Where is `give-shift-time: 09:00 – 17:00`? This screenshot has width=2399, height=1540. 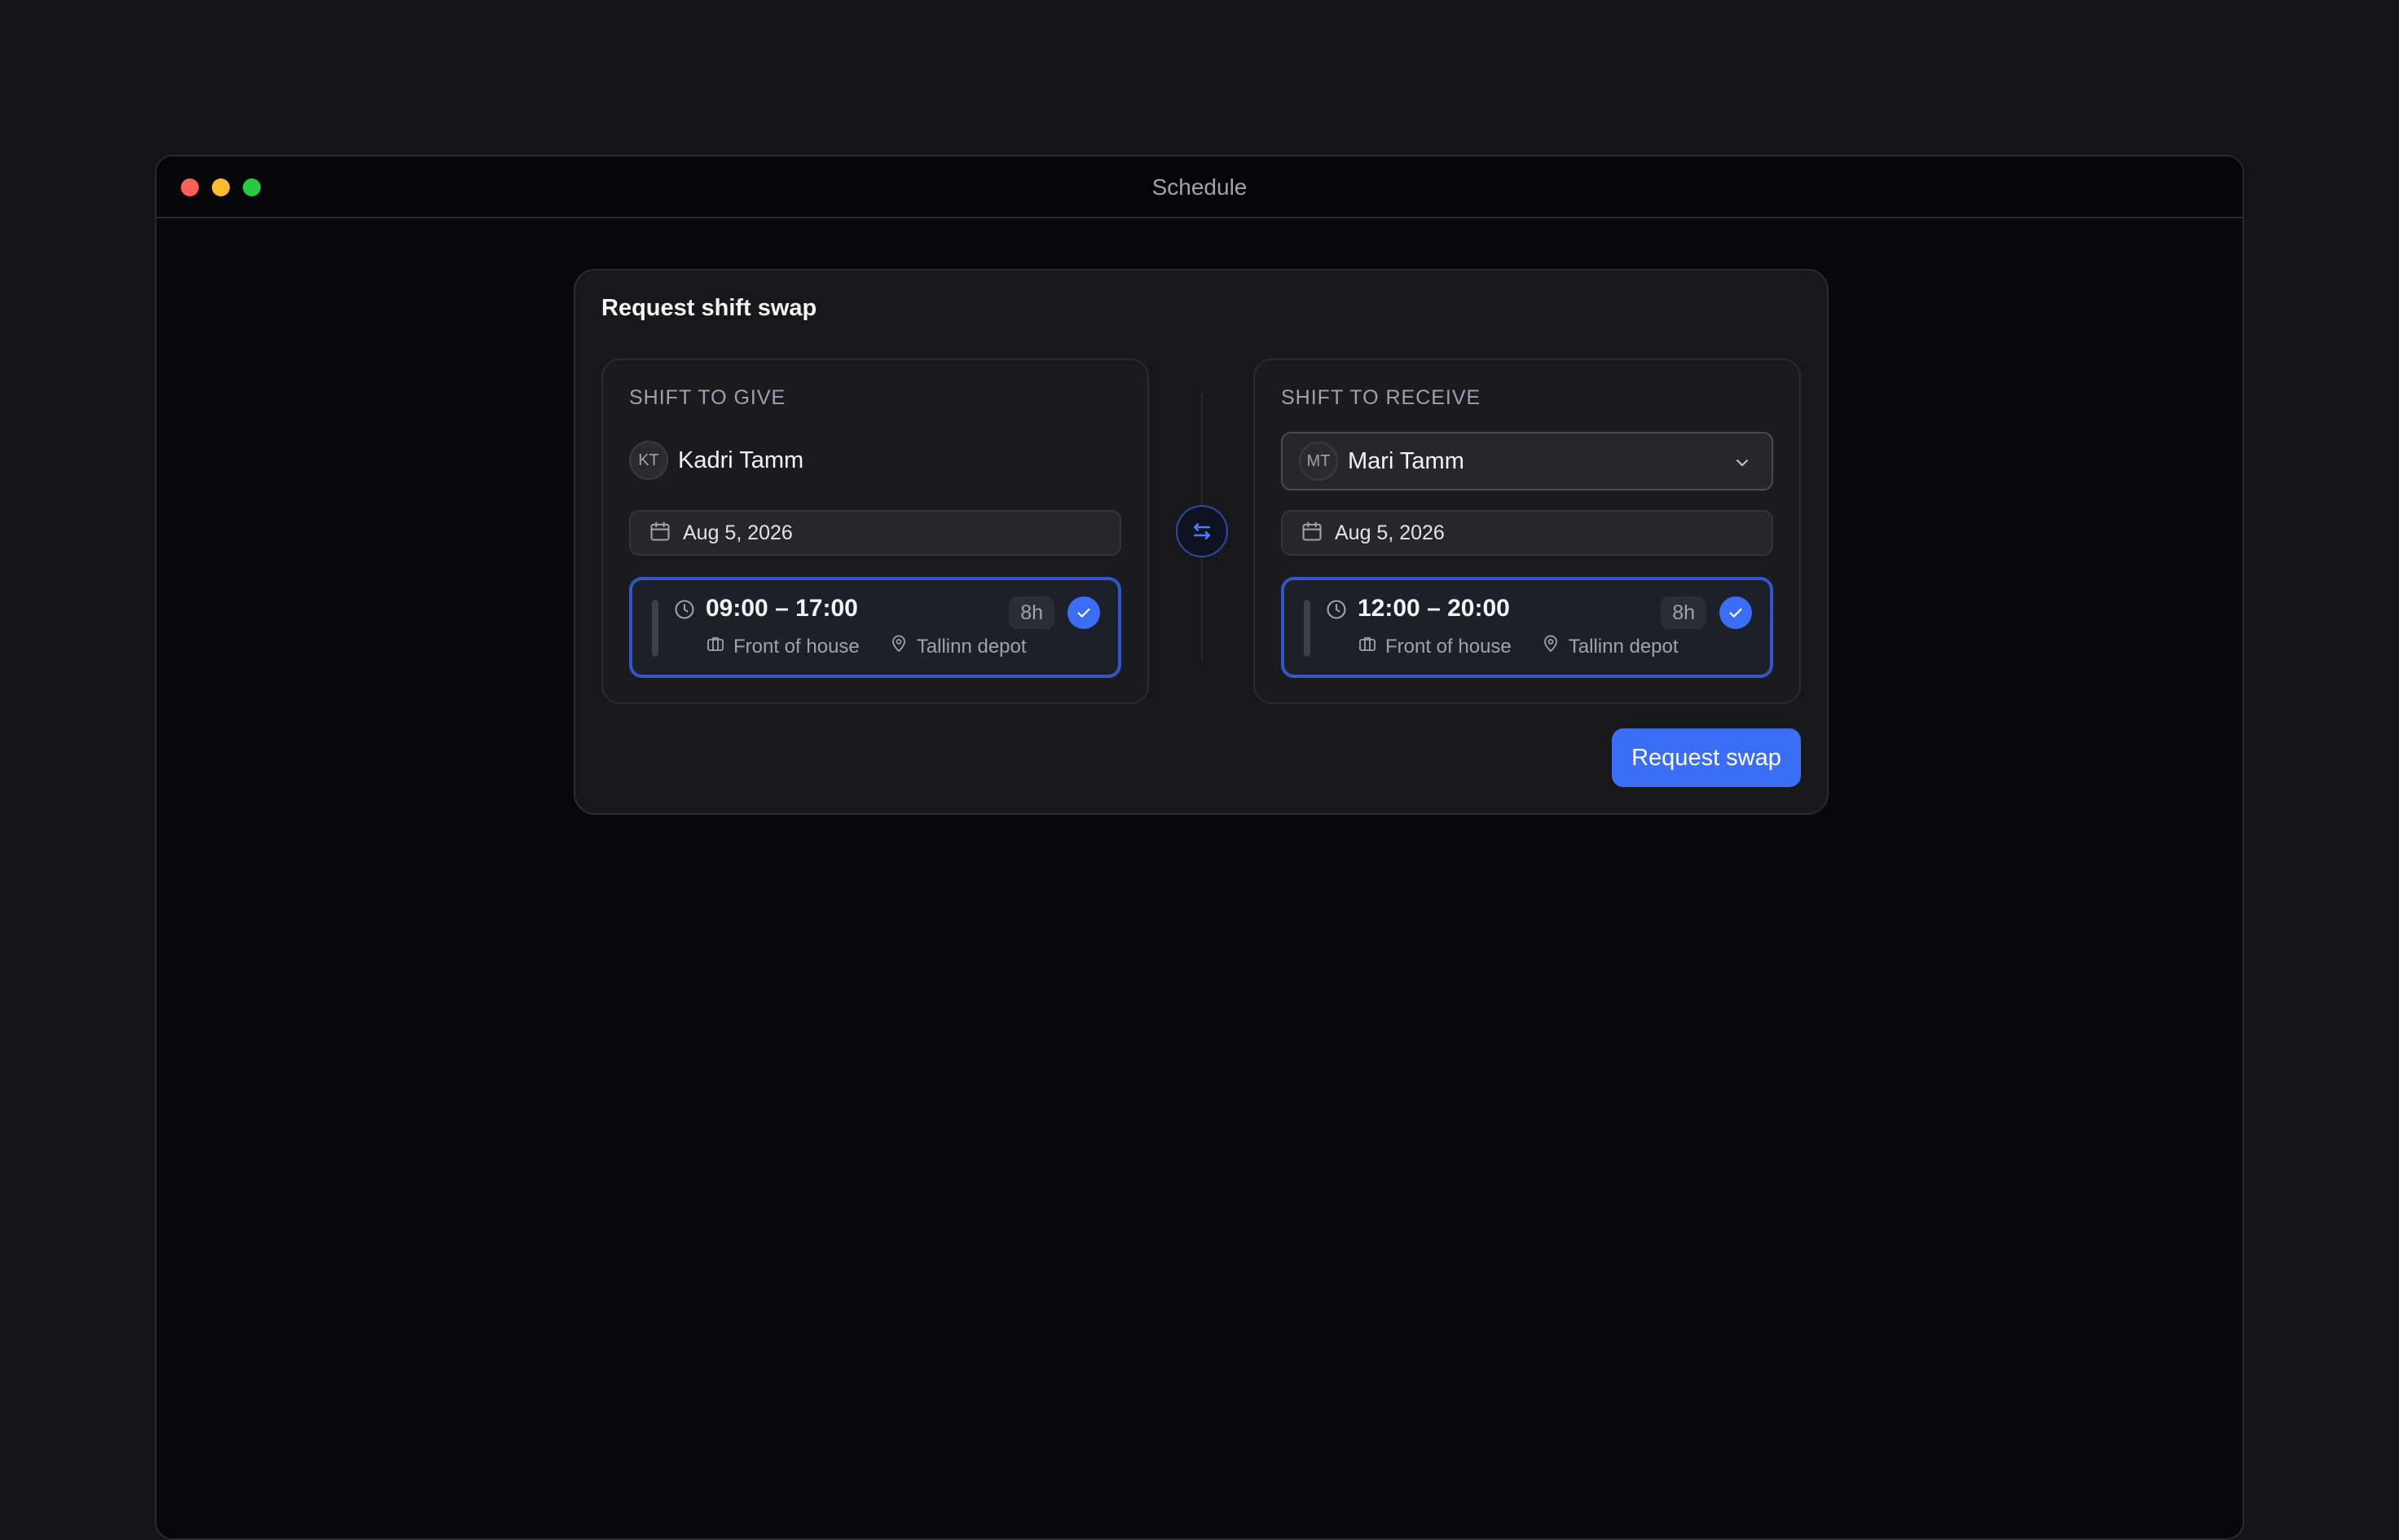
give-shift-time: 09:00 – 17:00 is located at coordinates (782, 608).